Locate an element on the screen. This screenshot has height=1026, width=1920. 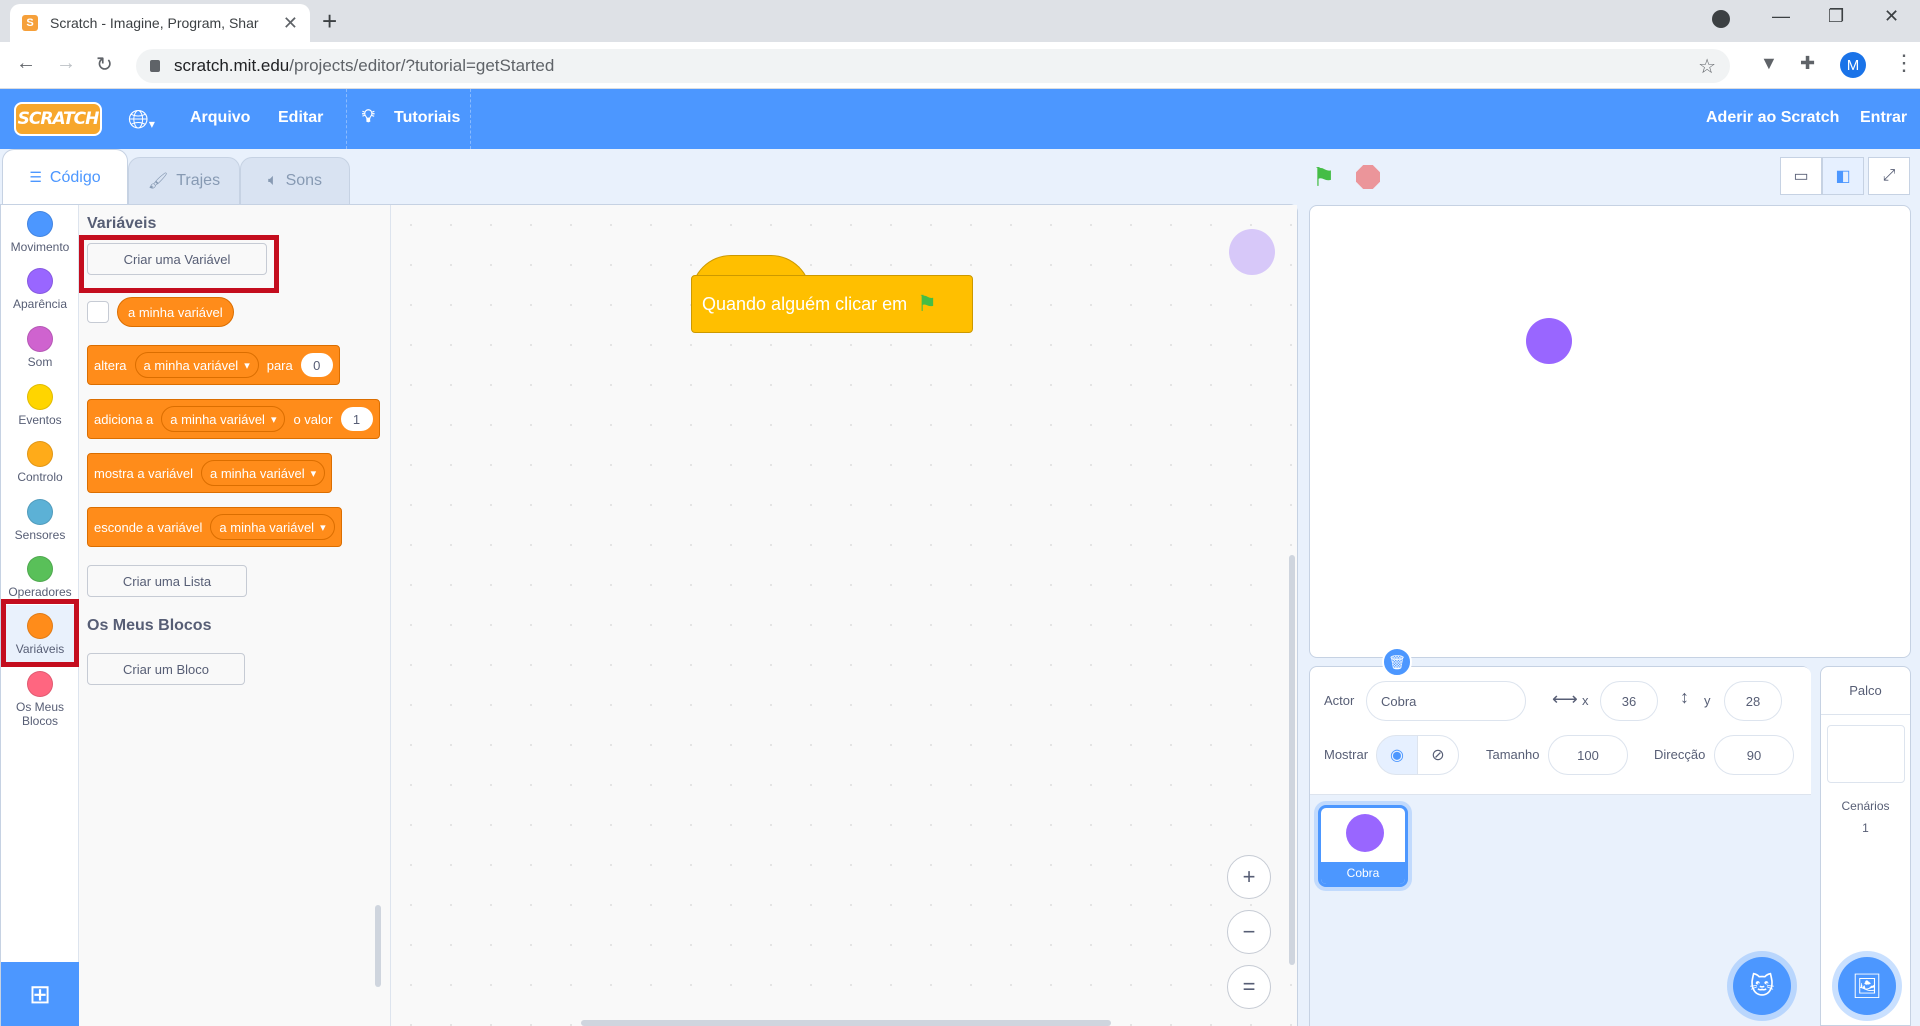
zoom-in-button: + is located at coordinates (1249, 877).